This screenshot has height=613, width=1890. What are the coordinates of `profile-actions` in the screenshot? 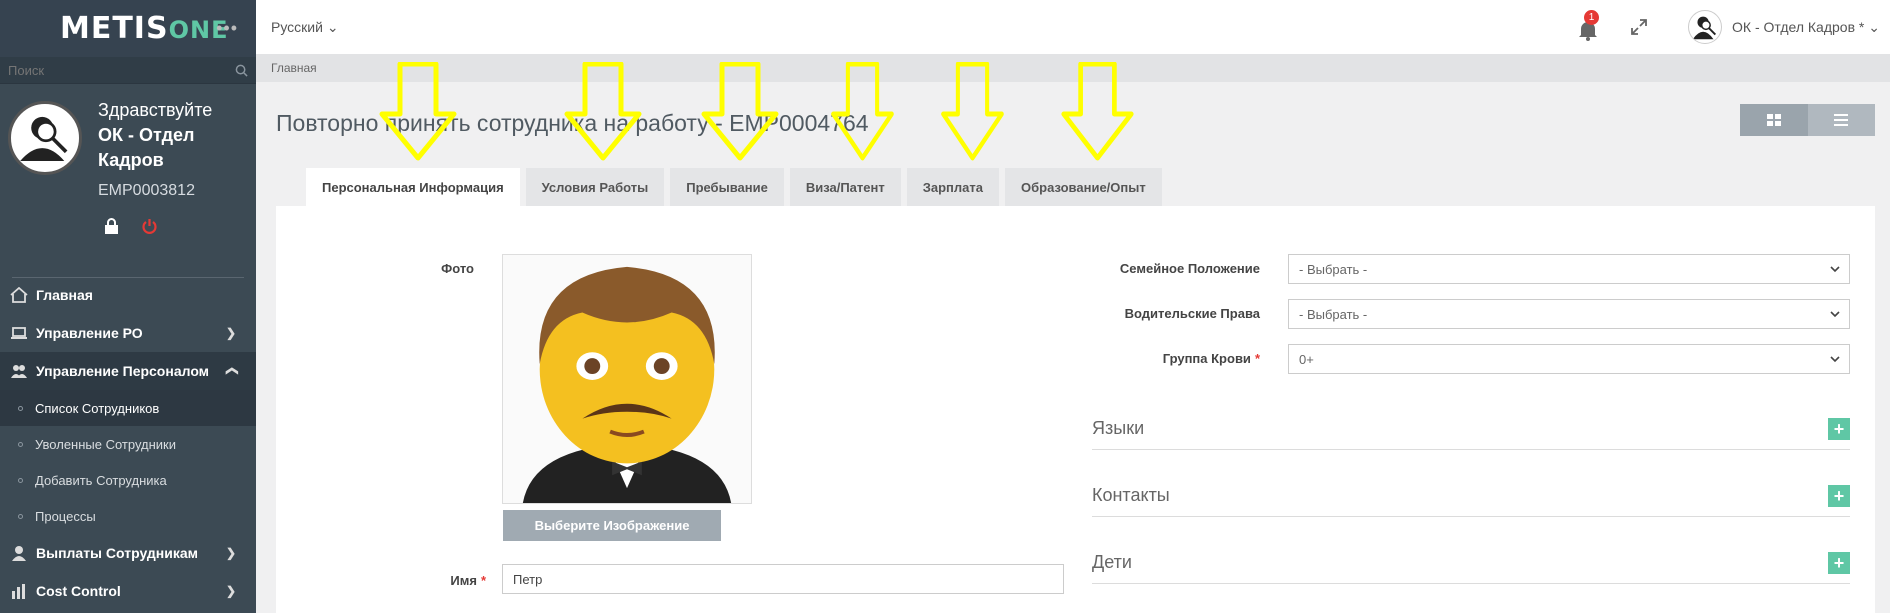 It's located at (131, 226).